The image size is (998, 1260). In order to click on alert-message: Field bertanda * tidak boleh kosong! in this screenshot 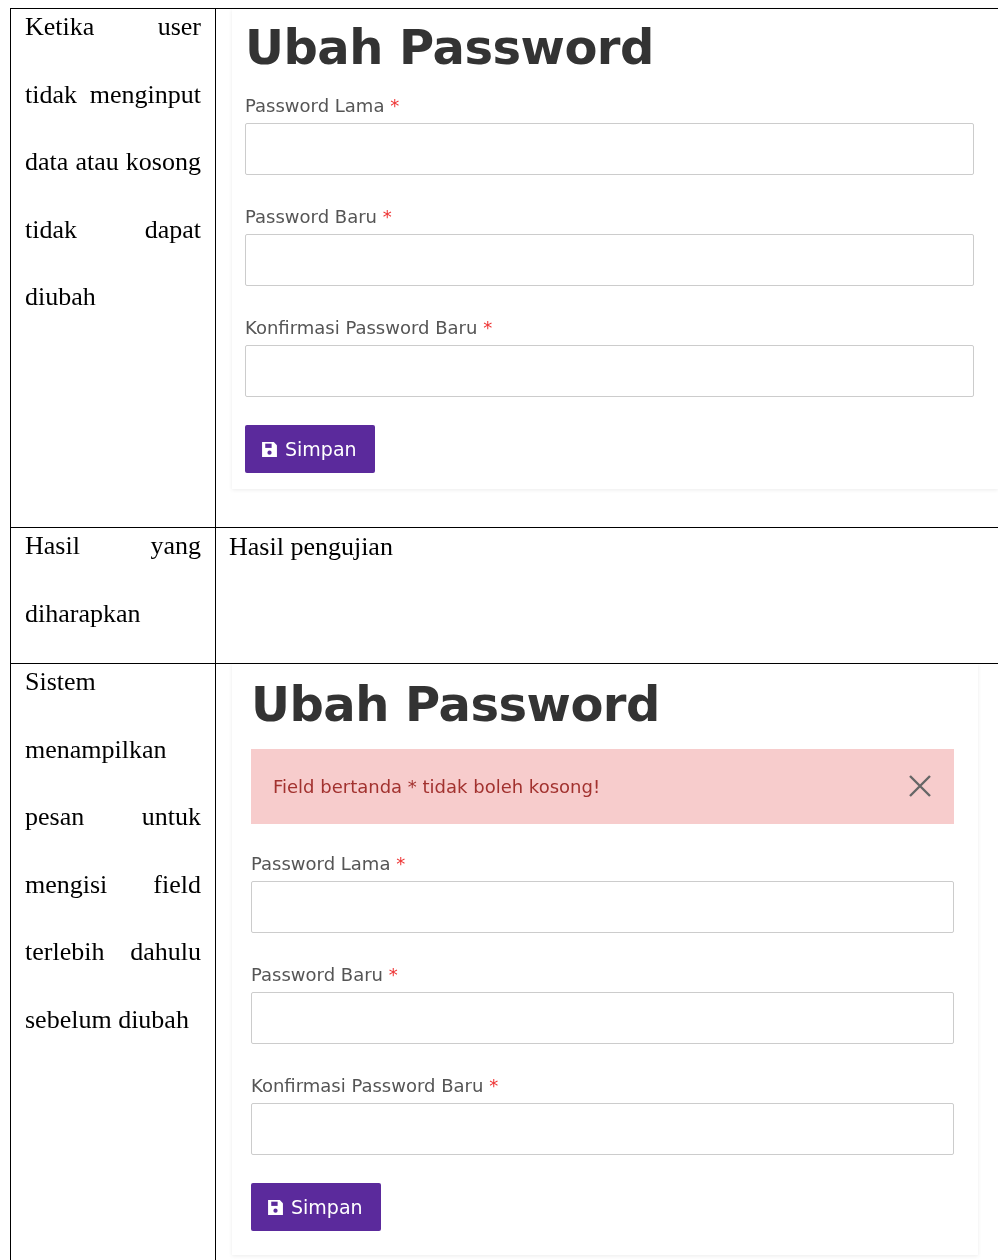, I will do `click(437, 786)`.